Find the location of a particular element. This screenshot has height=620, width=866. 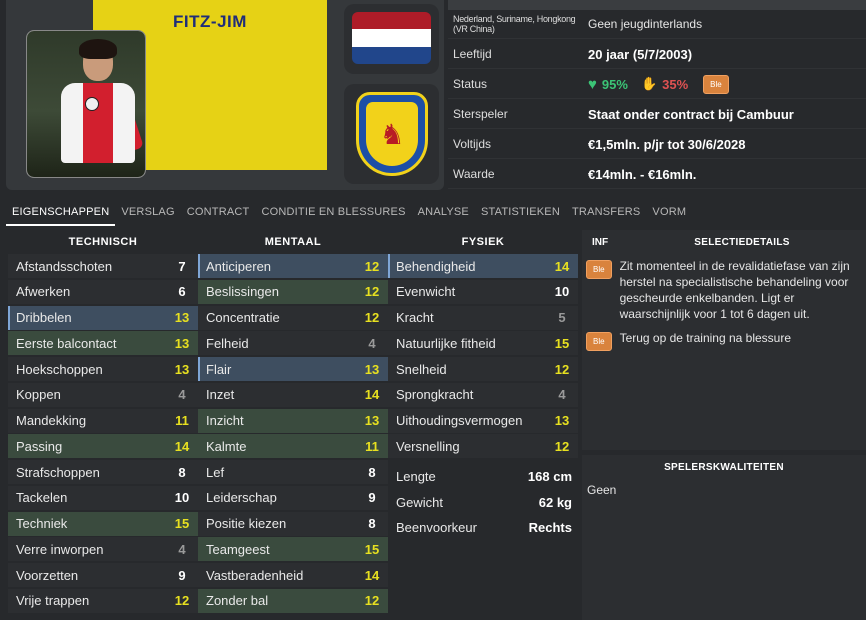

physical-attr-row: Uithoudingsvermogen 13 is located at coordinates (483, 420).